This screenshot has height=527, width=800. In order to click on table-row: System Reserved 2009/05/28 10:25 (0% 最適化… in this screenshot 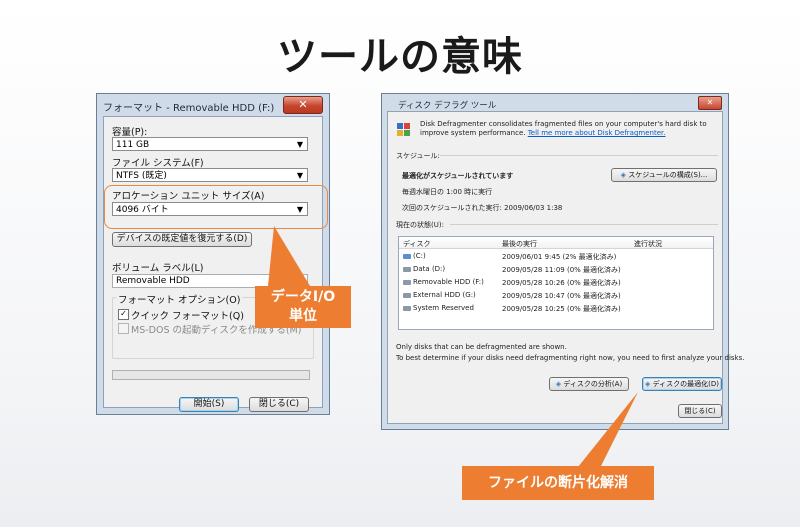, I will do `click(556, 308)`.